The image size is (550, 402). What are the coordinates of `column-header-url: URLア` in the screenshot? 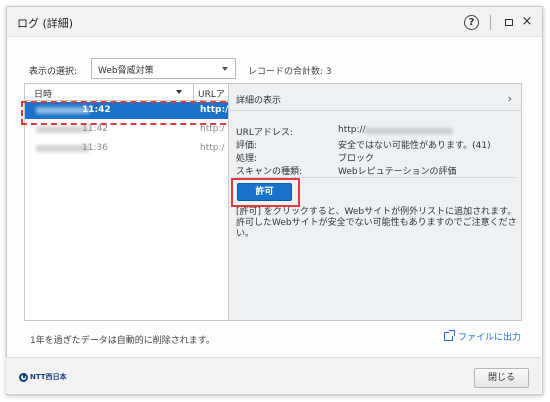 It's located at (211, 93).